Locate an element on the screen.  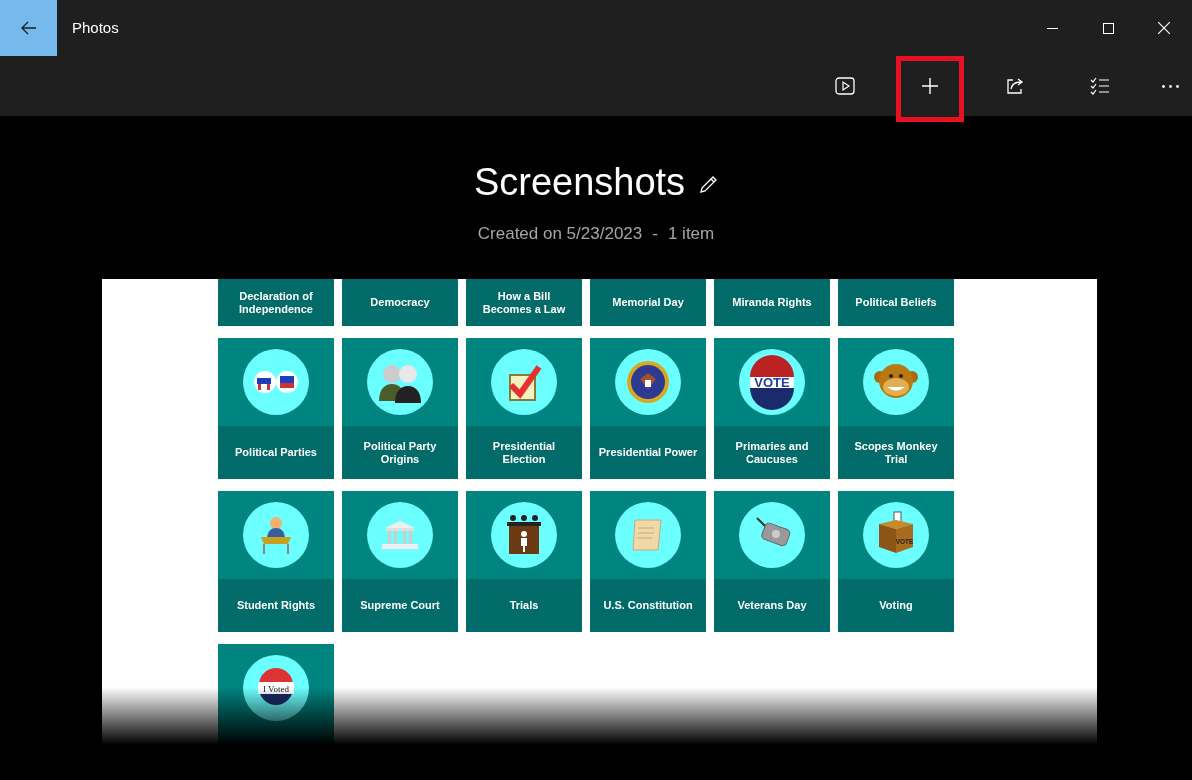
topic-card: Presidential Election is located at coordinates (524, 408).